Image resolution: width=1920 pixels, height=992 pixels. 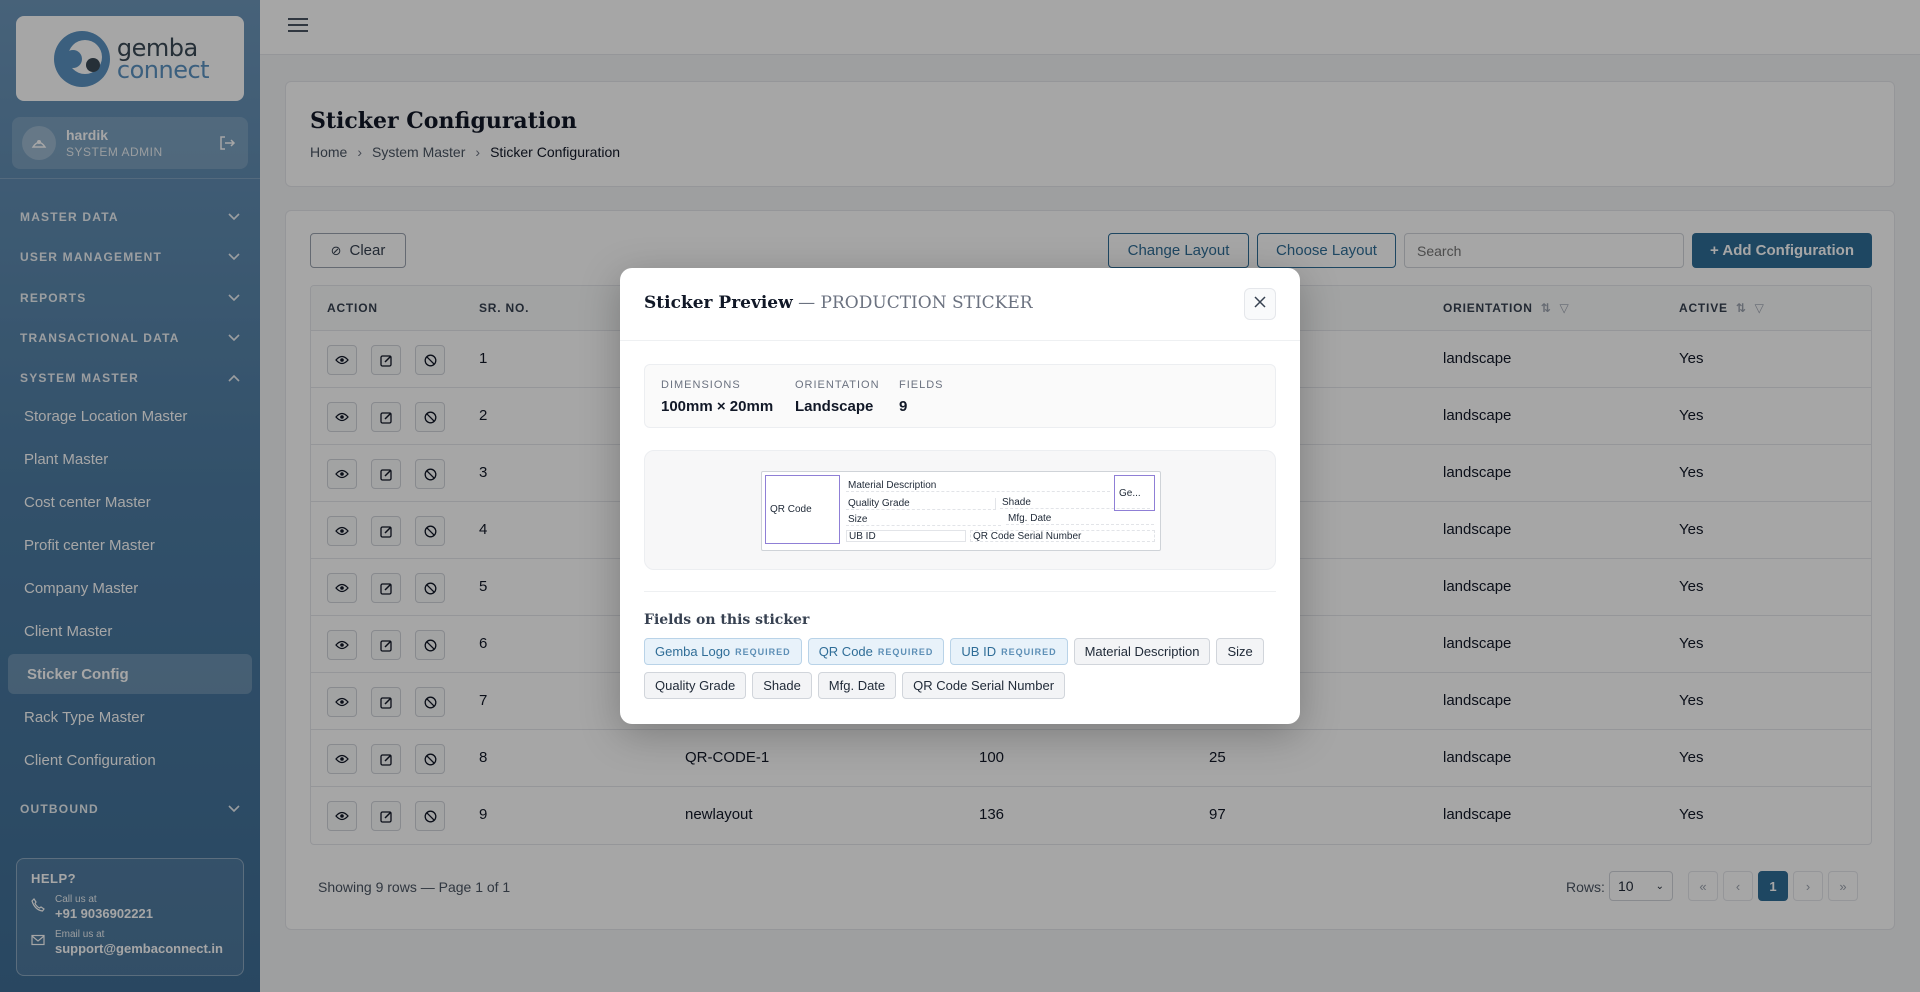 I want to click on field-chip-label: QR Code Serial Number, so click(x=984, y=685).